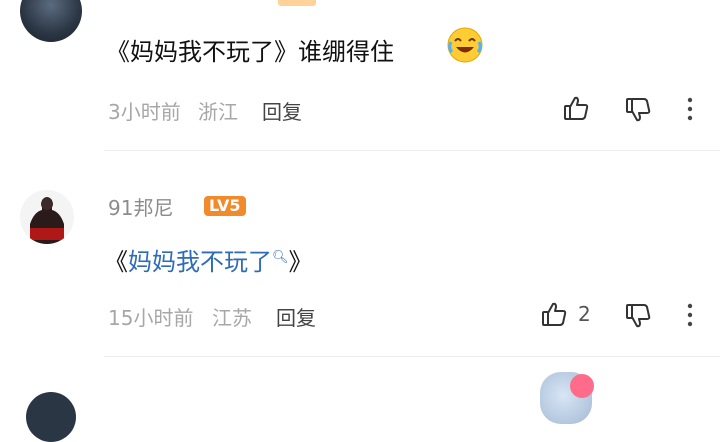  I want to click on comment-location: 浙江, so click(218, 112).